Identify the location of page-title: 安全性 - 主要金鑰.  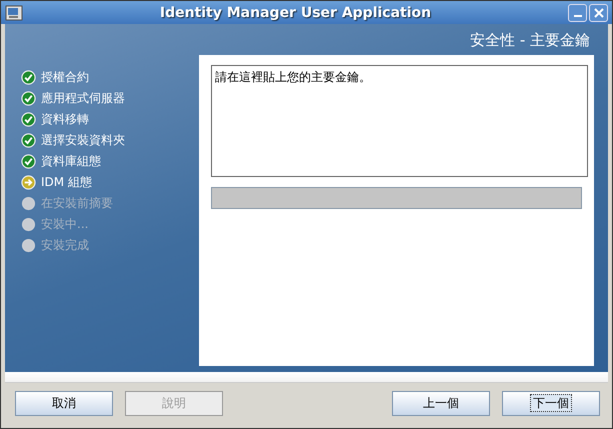
(530, 40).